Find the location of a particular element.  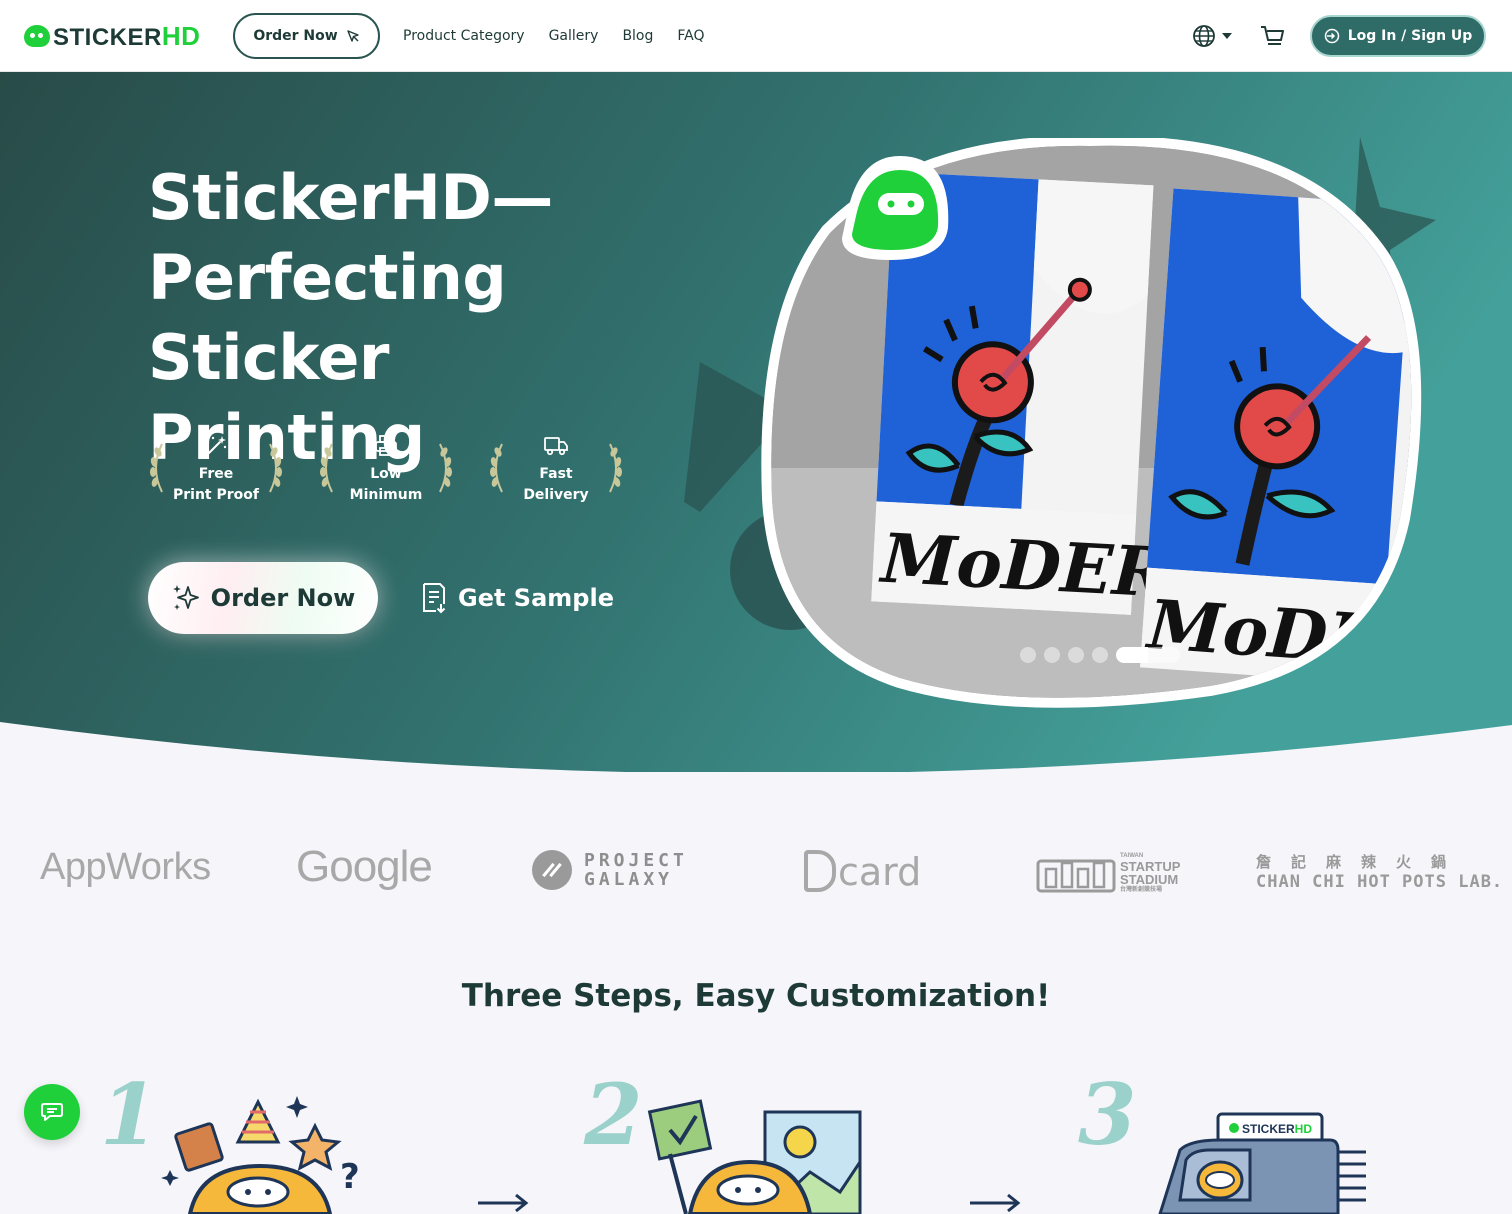

language-selector is located at coordinates (1212, 36).